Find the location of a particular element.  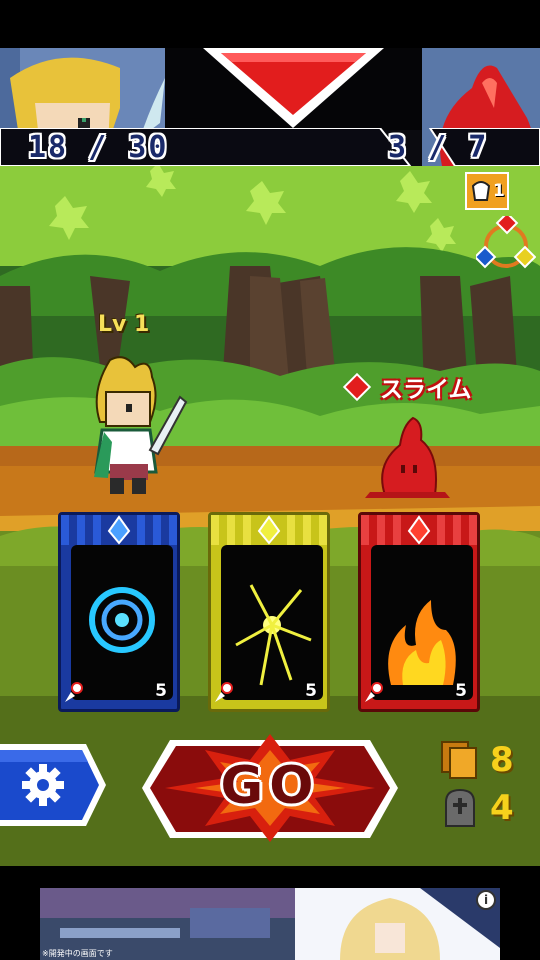

settings-button is located at coordinates (54, 785).